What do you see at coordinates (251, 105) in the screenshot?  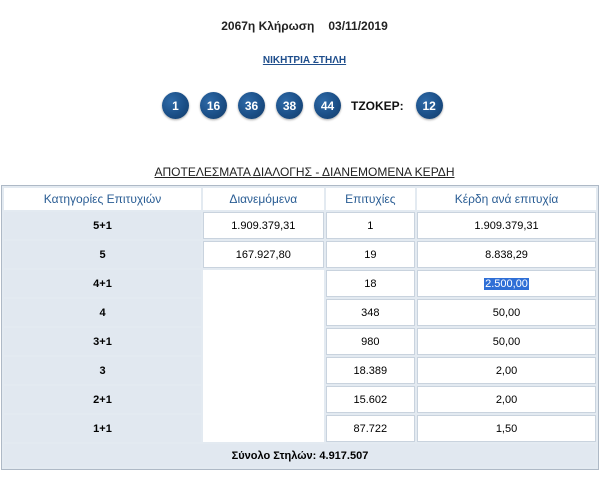 I see `number-ball: 36` at bounding box center [251, 105].